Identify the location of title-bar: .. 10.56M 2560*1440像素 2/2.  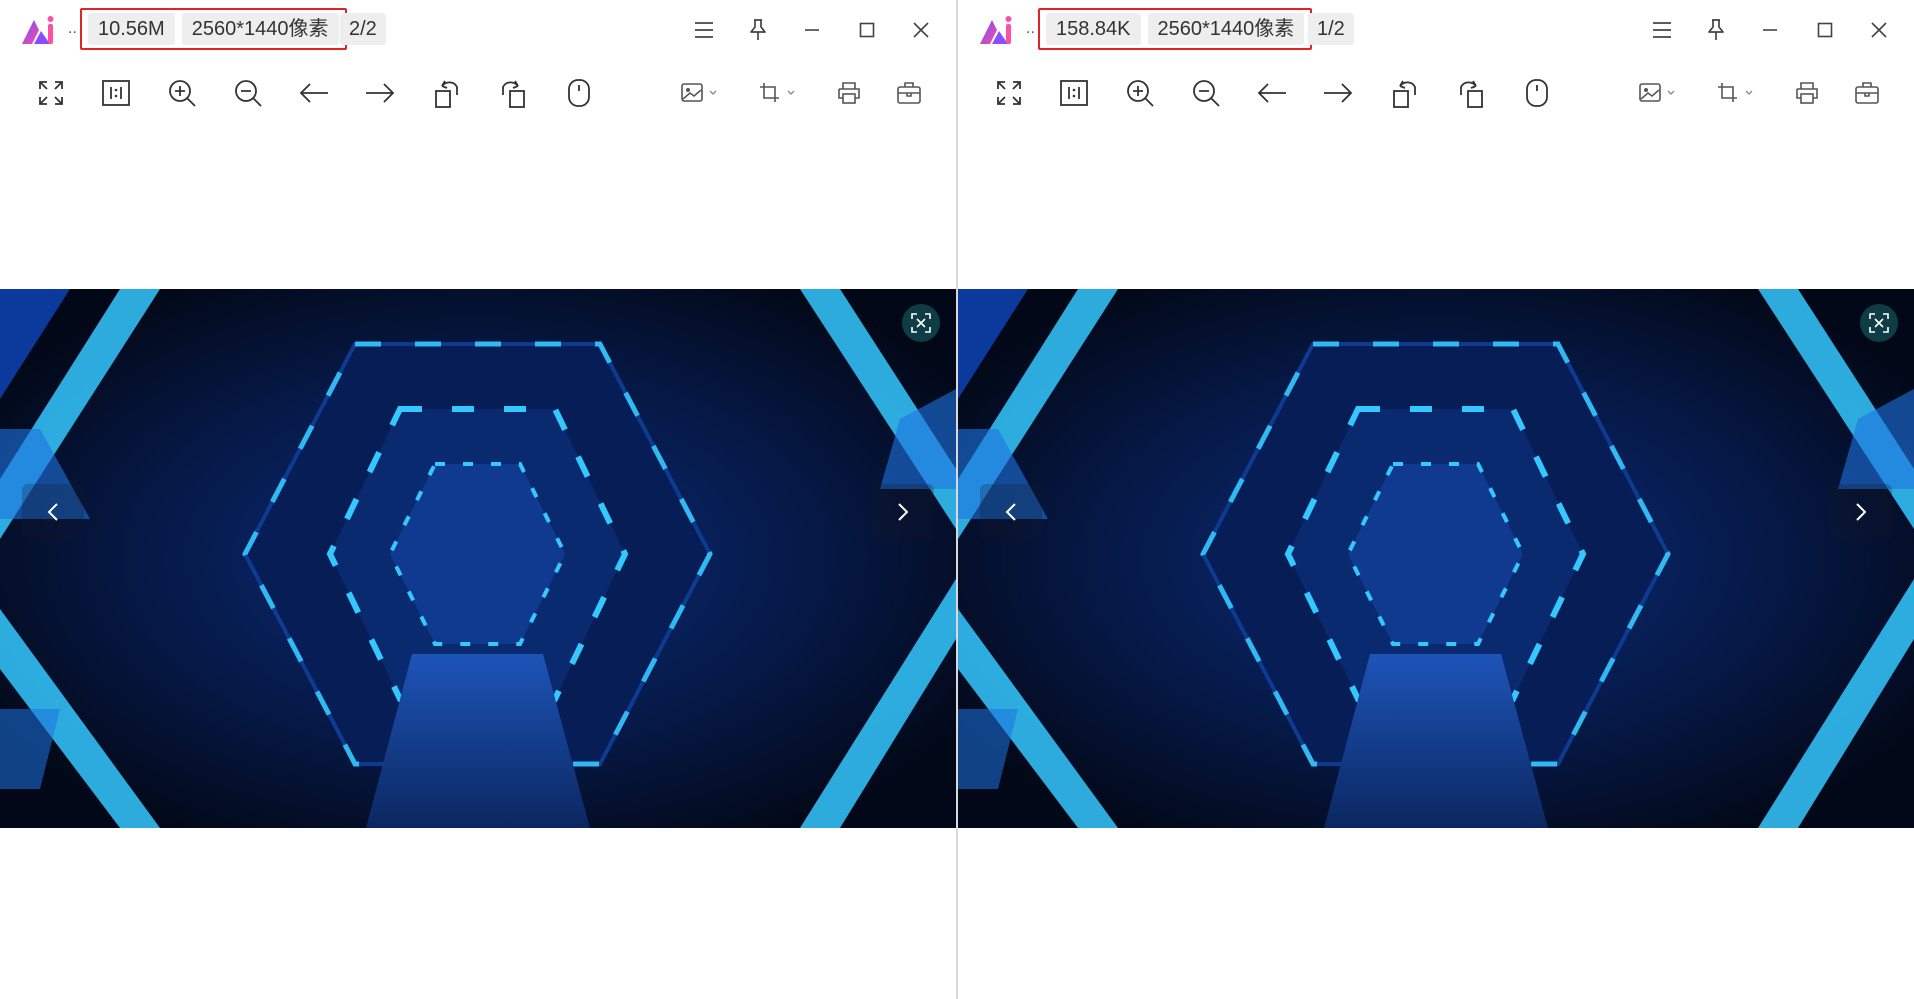
(478, 30).